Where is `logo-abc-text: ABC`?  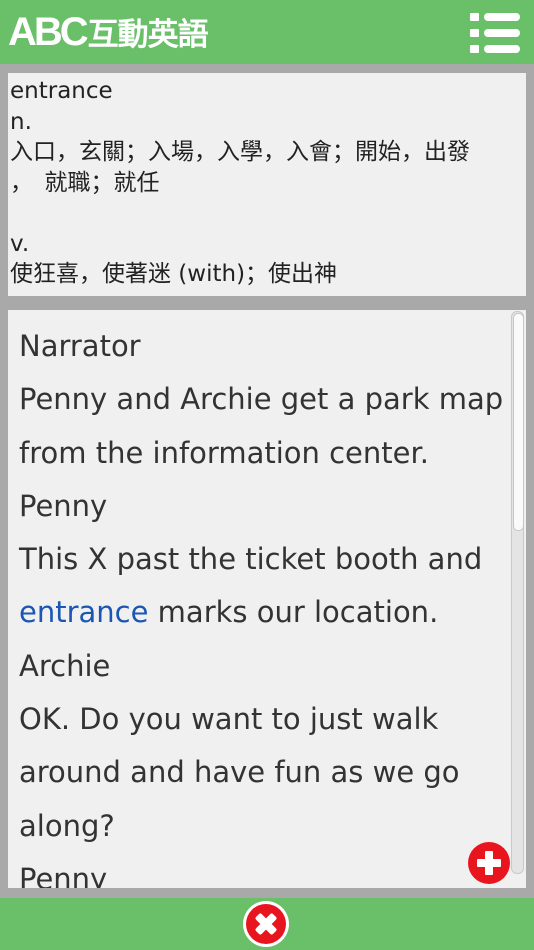 logo-abc-text: ABC is located at coordinates (48, 32).